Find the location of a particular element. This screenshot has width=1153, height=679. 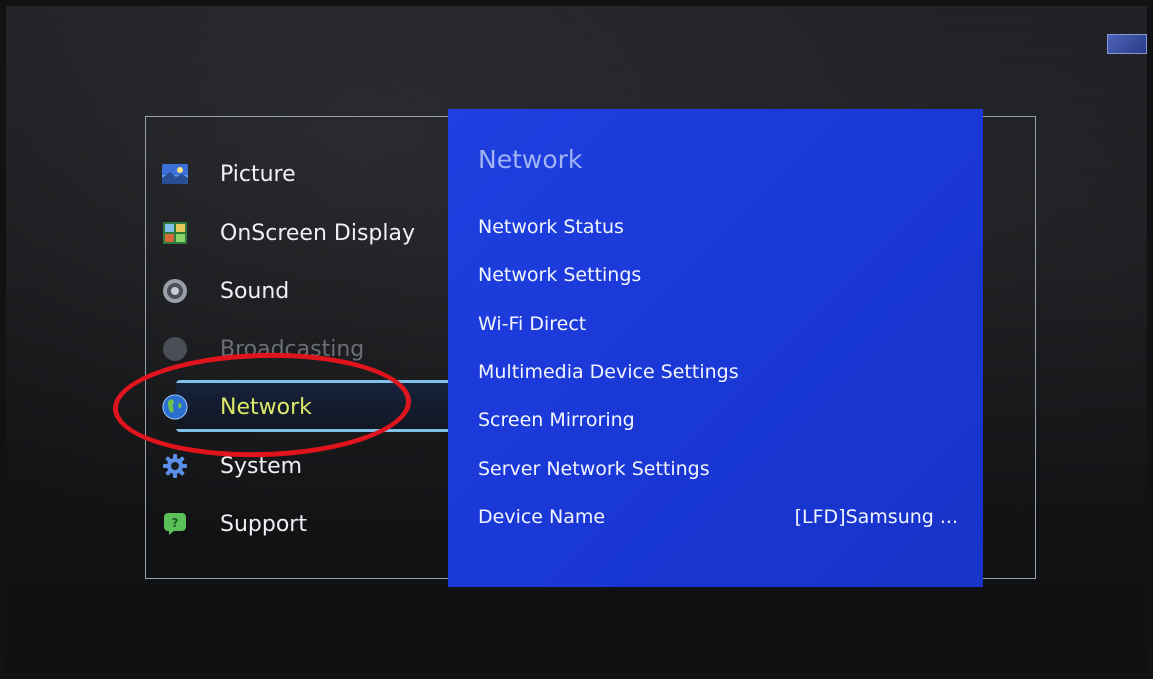

menu-item-picture: Picture is located at coordinates (297, 174).